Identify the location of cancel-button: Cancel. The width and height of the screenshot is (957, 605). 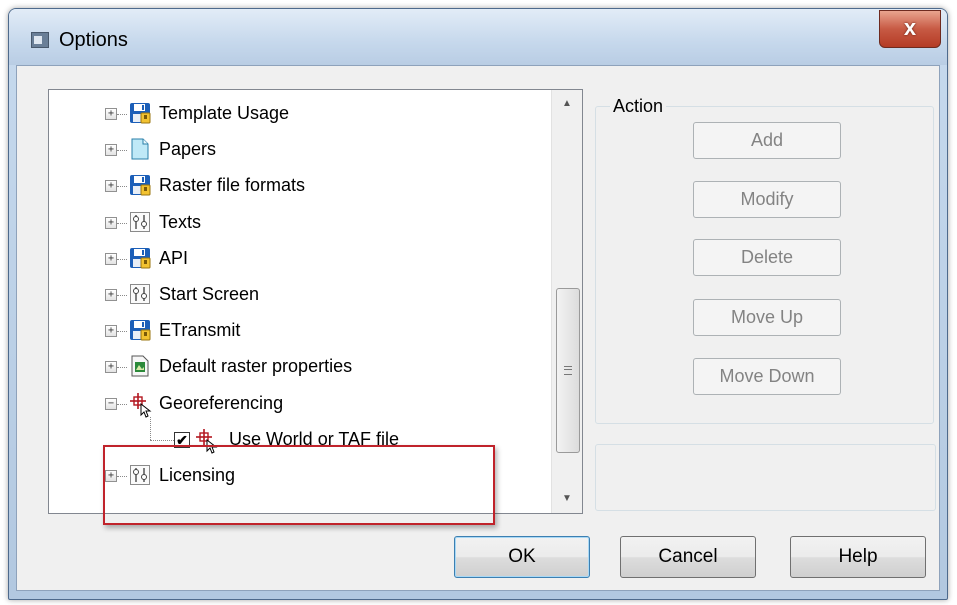
(688, 557).